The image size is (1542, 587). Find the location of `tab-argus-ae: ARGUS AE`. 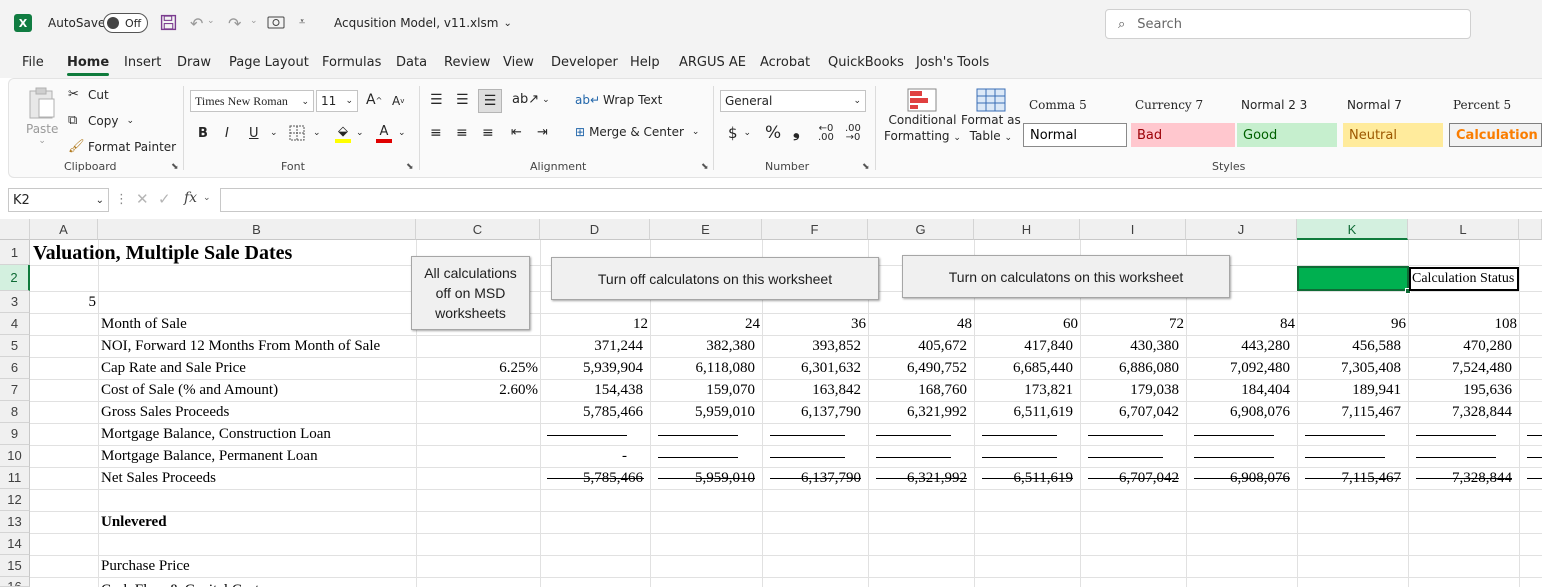

tab-argus-ae: ARGUS AE is located at coordinates (712, 62).